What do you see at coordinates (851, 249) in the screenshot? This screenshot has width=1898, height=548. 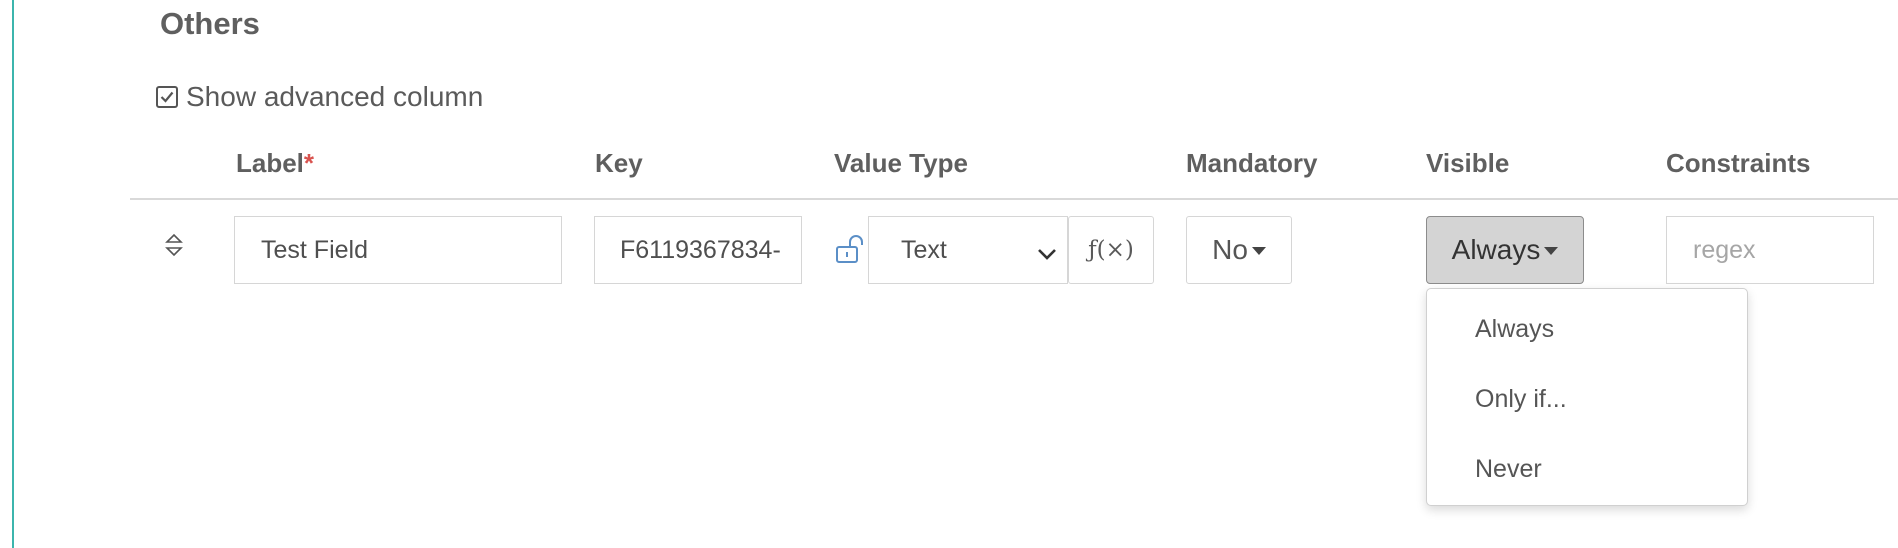 I see `unlock-icon` at bounding box center [851, 249].